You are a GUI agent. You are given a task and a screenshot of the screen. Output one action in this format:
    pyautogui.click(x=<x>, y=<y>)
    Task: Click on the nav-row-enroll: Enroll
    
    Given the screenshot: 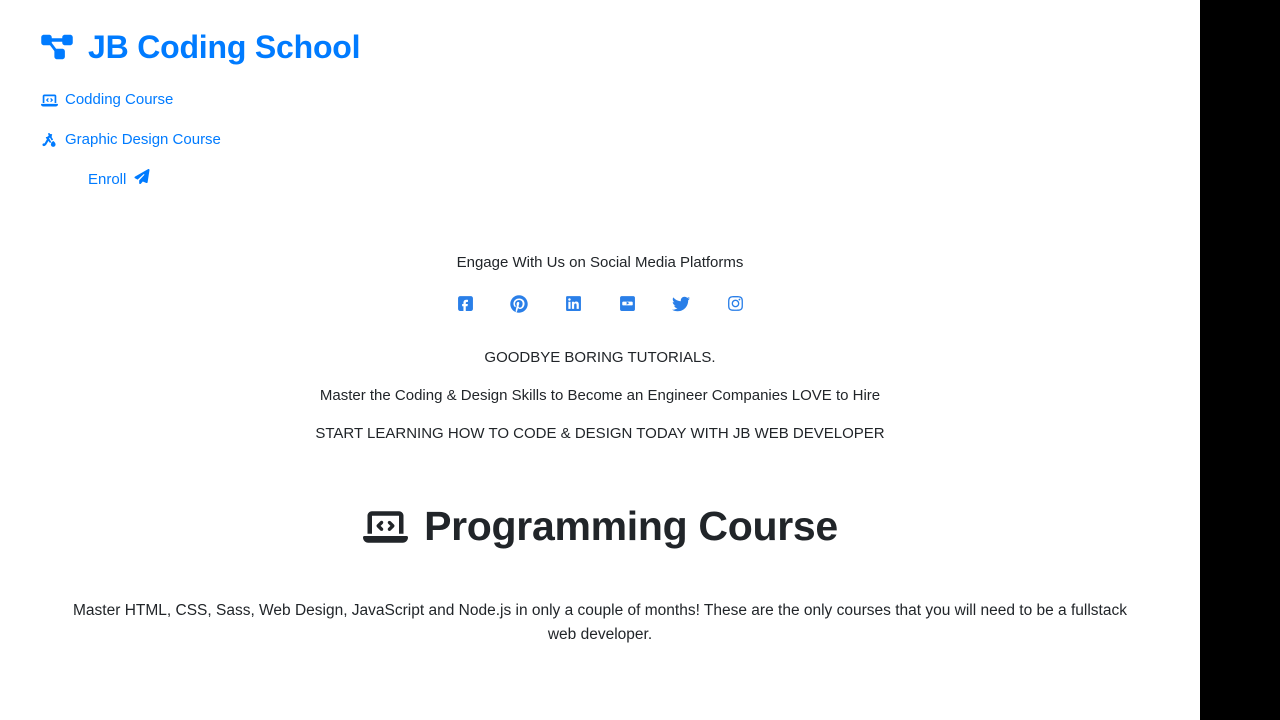 What is the action you would take?
    pyautogui.click(x=620, y=180)
    